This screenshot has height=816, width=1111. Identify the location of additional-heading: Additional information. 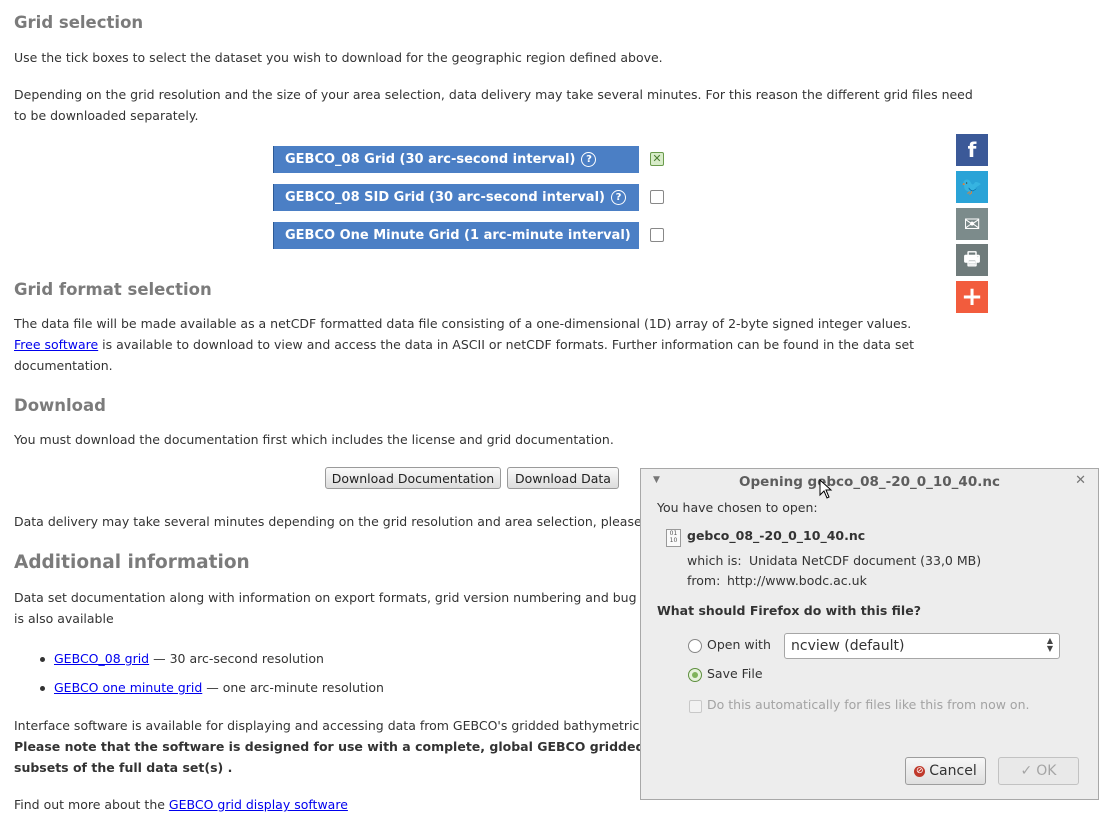
(132, 562).